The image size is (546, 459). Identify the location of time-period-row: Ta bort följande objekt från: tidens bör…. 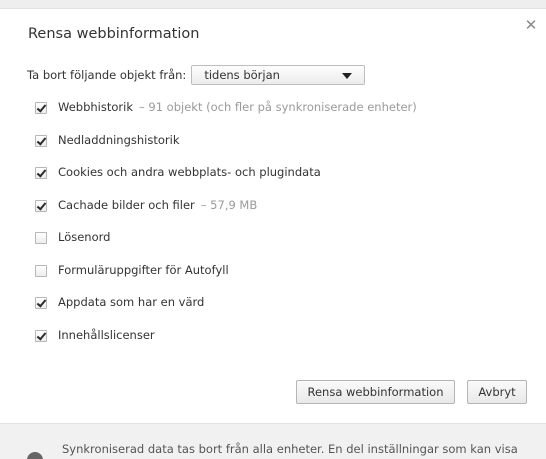
(196, 75).